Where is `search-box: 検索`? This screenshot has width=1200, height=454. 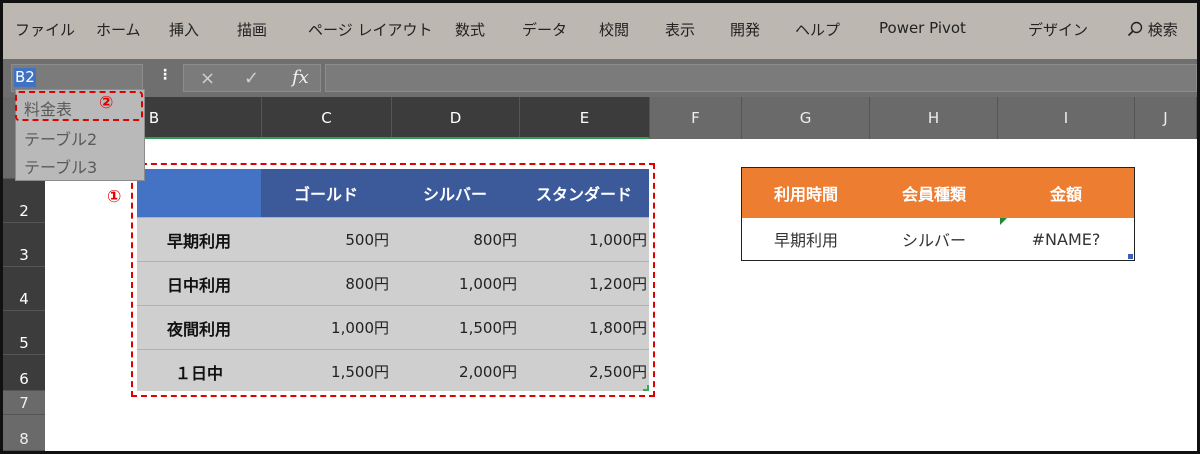 search-box: 検索 is located at coordinates (1152, 29).